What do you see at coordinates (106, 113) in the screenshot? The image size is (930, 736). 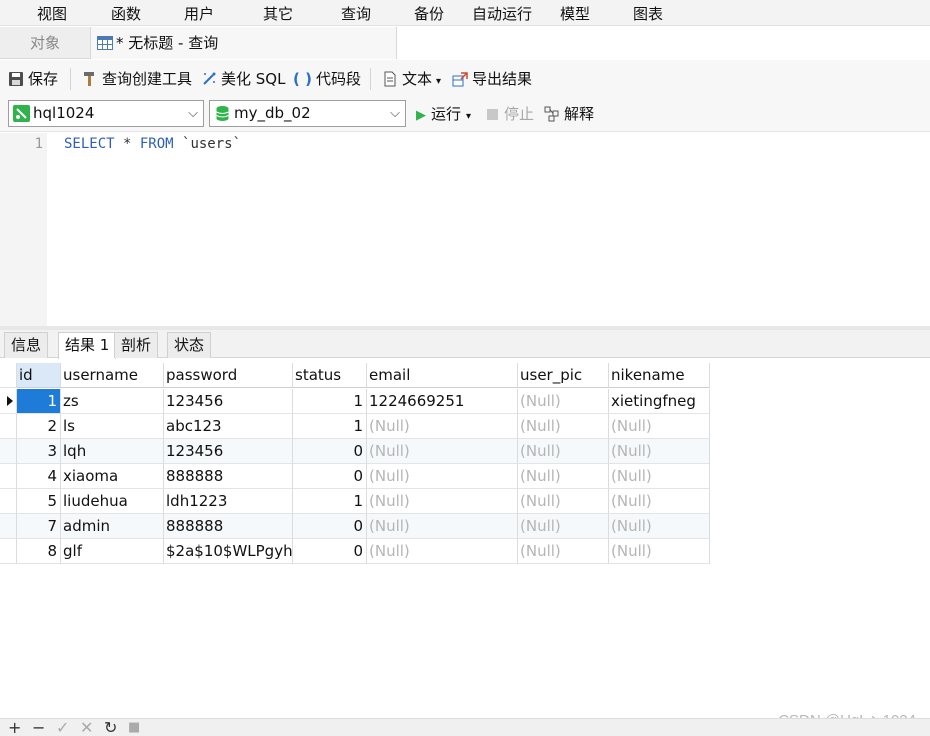 I see `connection-select: hql1024 ⌵` at bounding box center [106, 113].